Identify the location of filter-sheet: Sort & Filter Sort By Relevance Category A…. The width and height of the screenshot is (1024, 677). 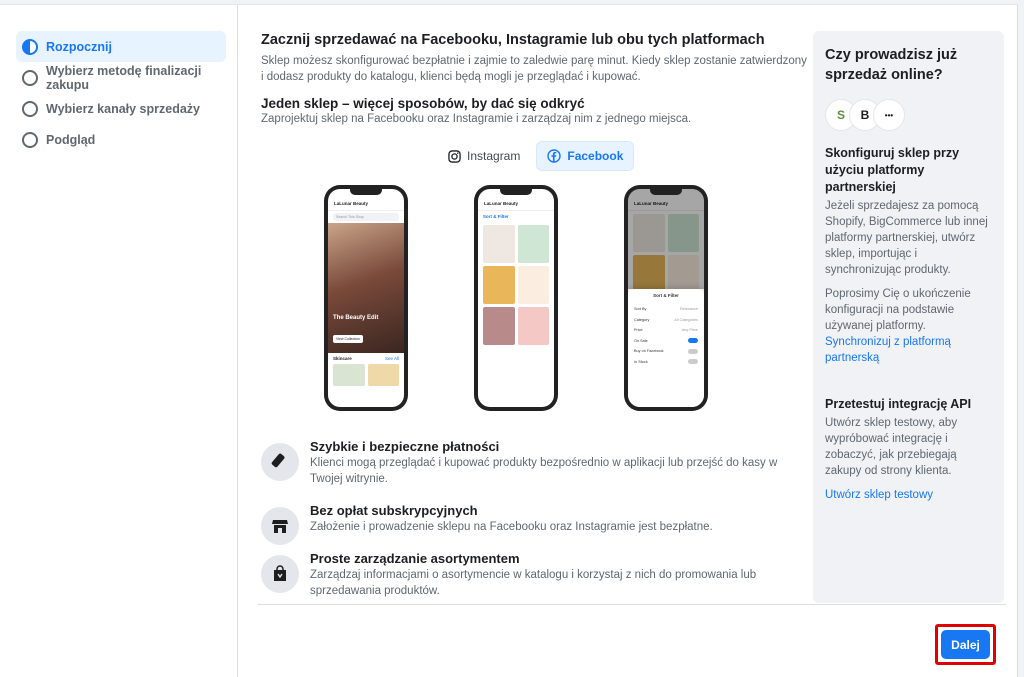
(666, 348).